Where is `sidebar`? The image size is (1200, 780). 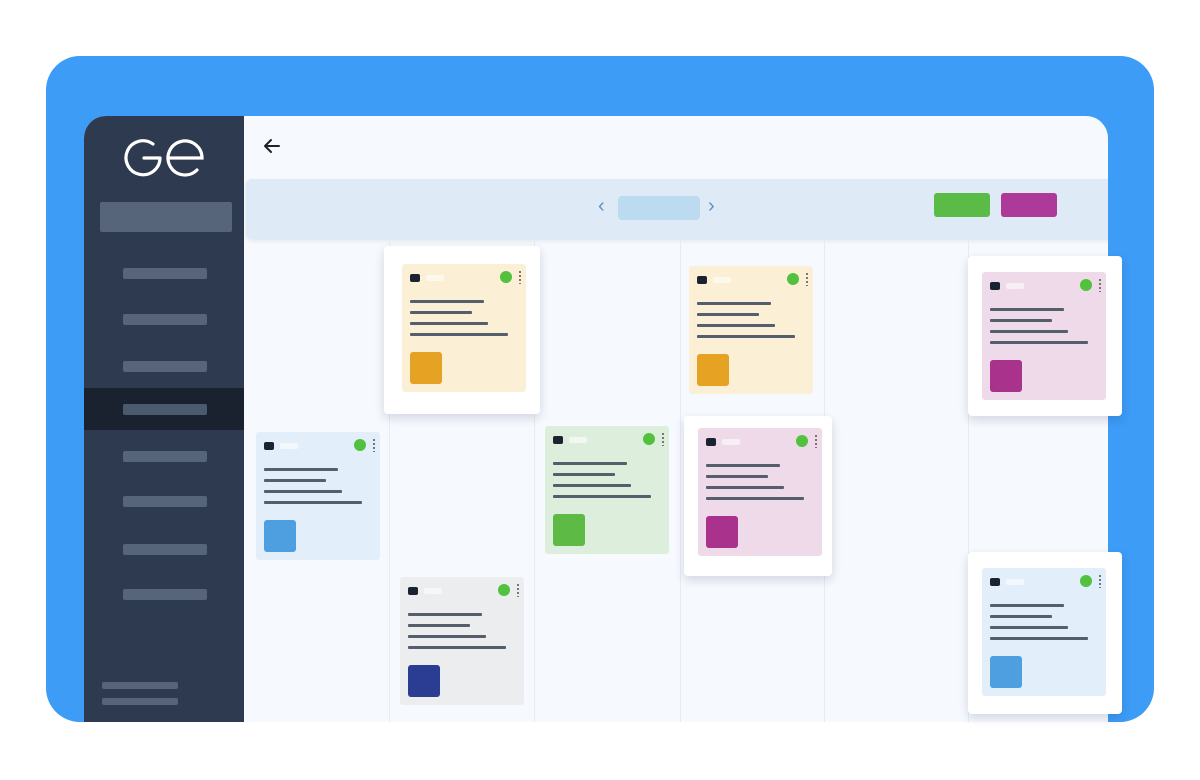
sidebar is located at coordinates (164, 419).